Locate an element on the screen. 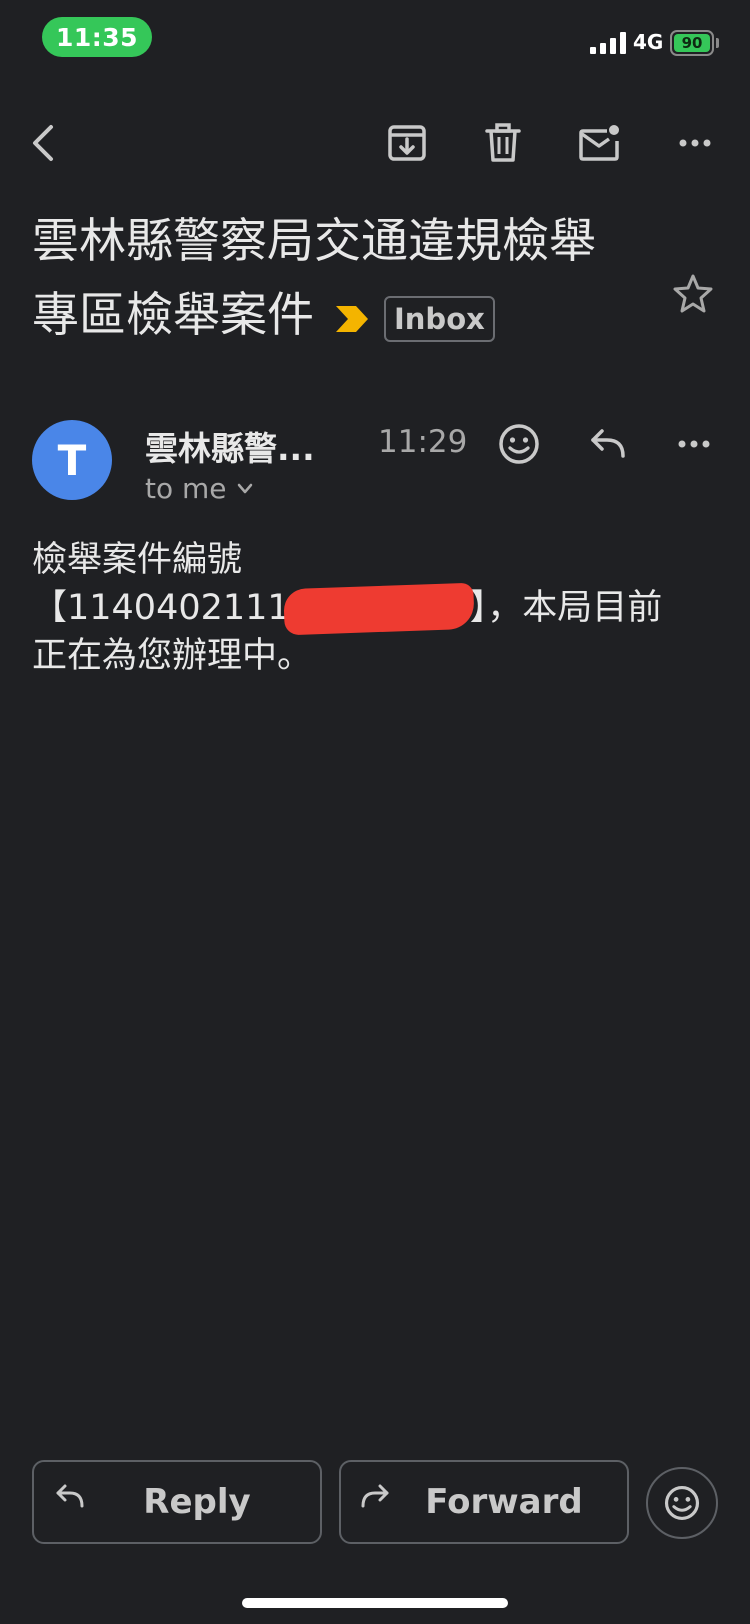  body-line: 檢舉案件編號 is located at coordinates (137, 560).